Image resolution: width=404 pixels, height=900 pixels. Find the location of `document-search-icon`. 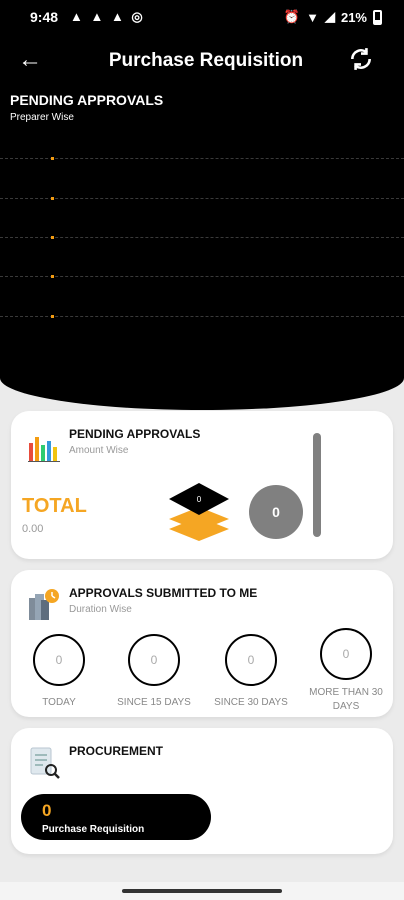

document-search-icon is located at coordinates (45, 763).